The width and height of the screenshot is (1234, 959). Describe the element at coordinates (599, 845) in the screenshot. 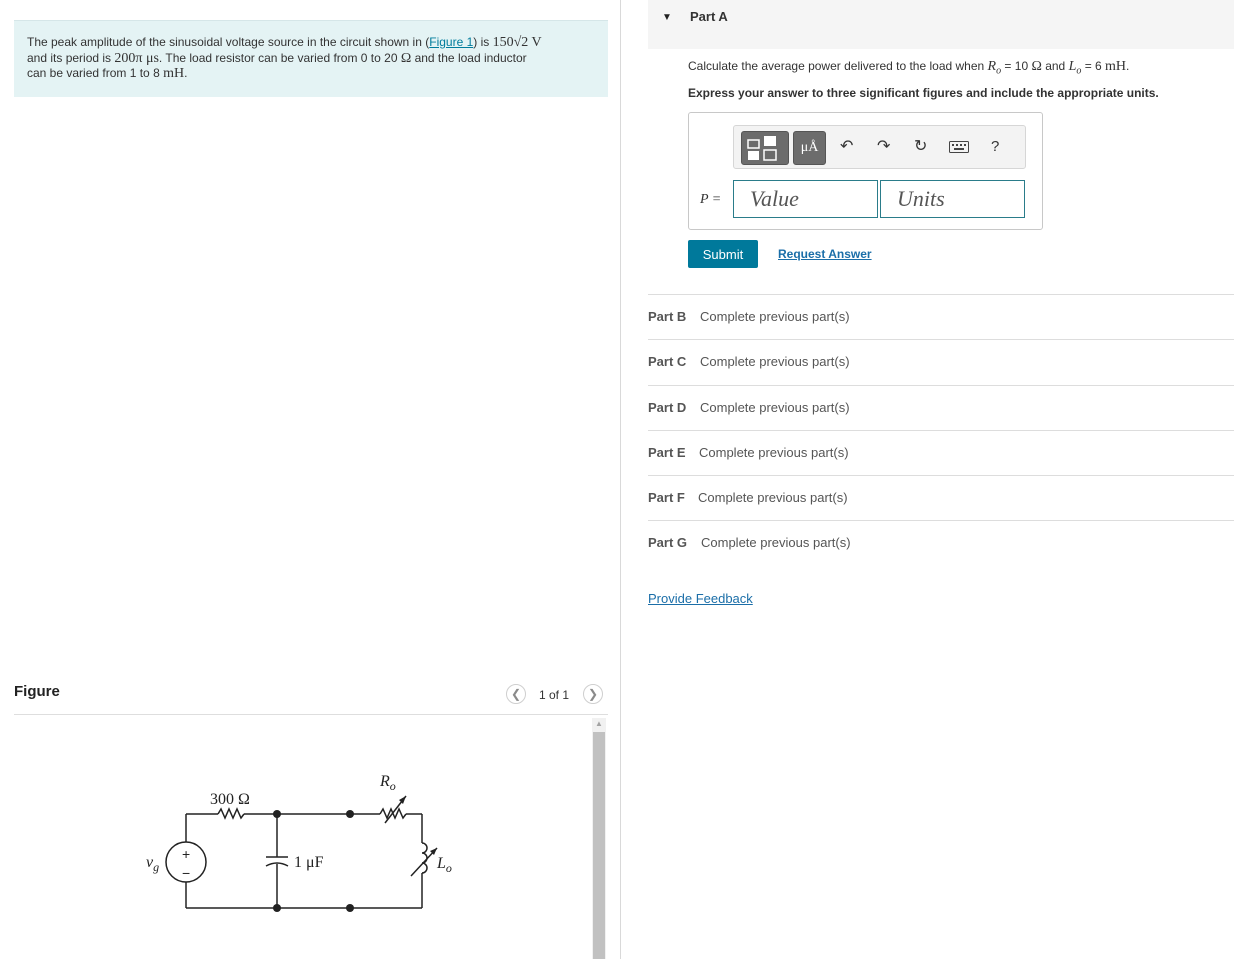

I see `scrollbar-thumb` at that location.